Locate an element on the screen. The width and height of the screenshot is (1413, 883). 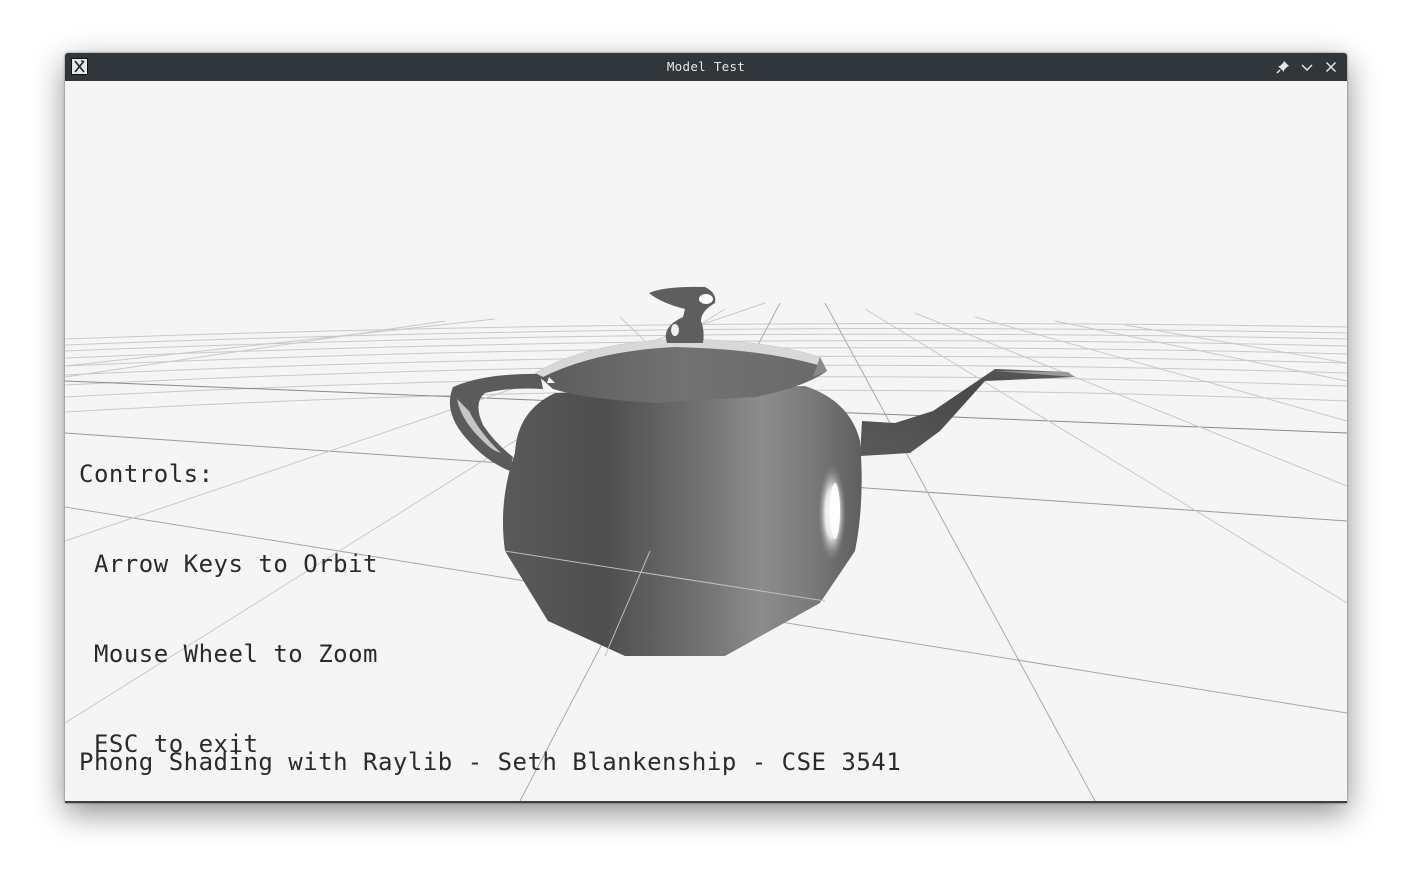
control-line-orbit: Arrow Keys to Orbit is located at coordinates (228, 564).